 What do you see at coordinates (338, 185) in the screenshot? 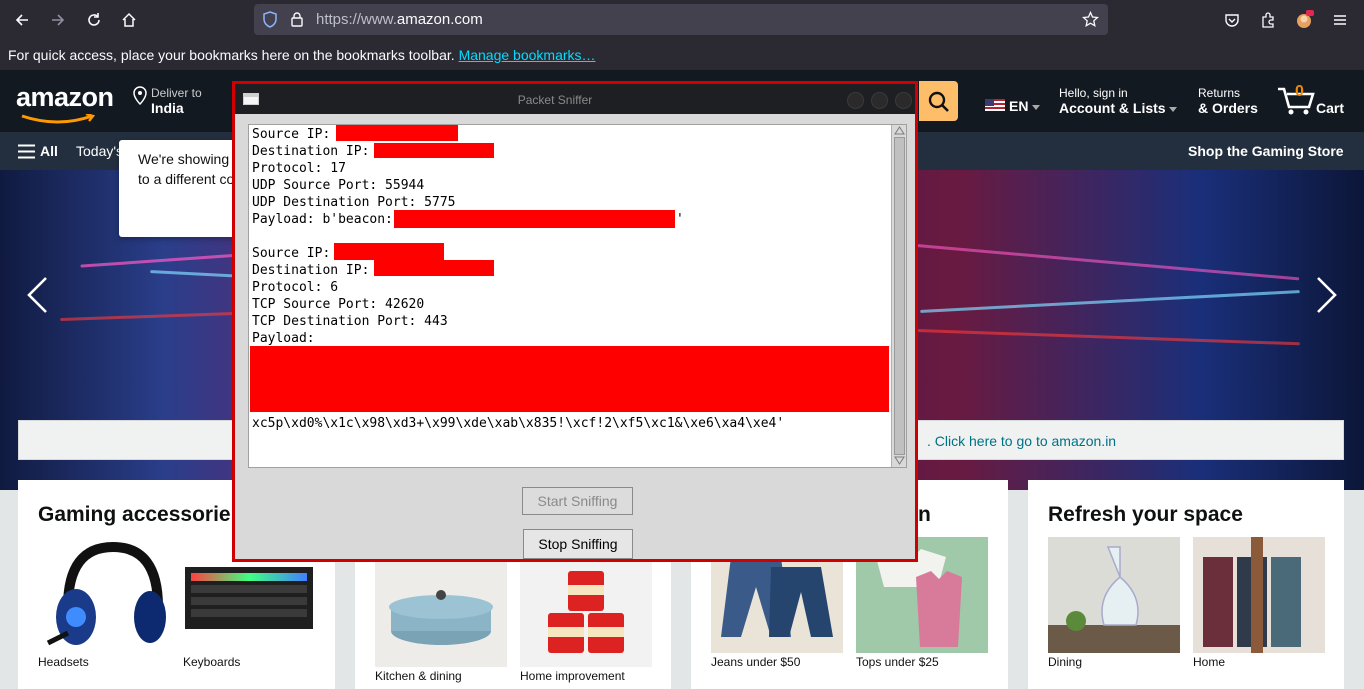
I see `output-line: UDP Source Port: 55944` at bounding box center [338, 185].